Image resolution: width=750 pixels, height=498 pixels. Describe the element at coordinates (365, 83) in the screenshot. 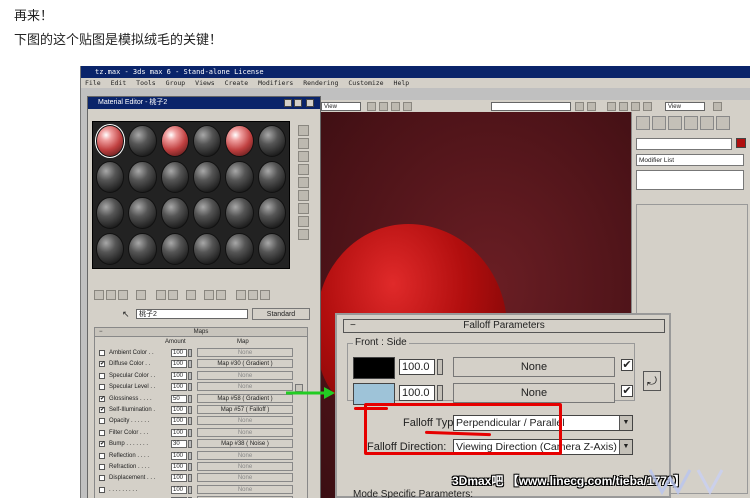

I see `menu-customize: Customize` at that location.